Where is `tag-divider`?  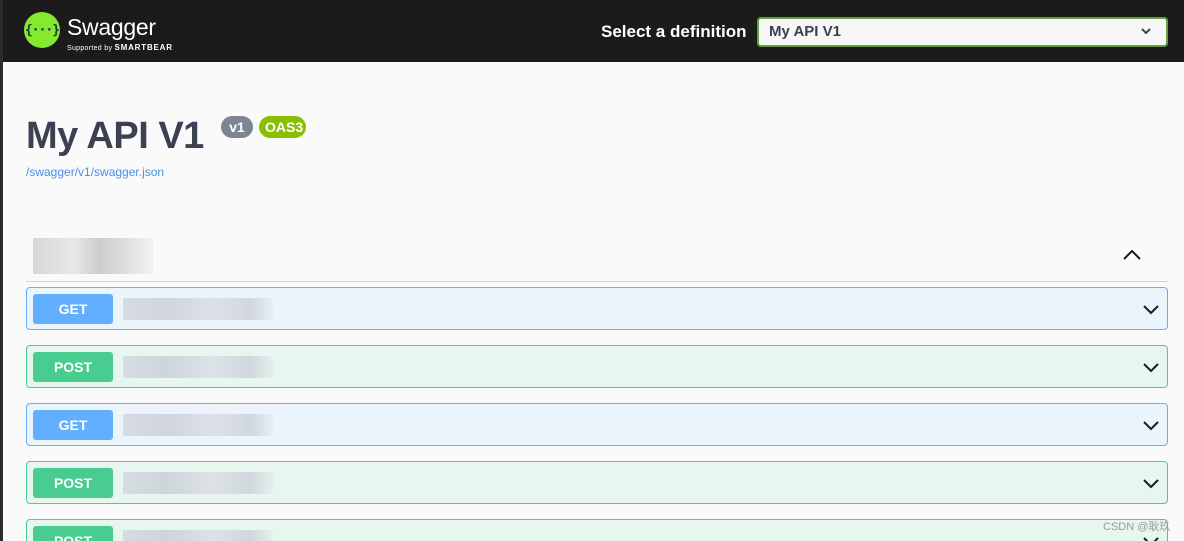 tag-divider is located at coordinates (597, 281).